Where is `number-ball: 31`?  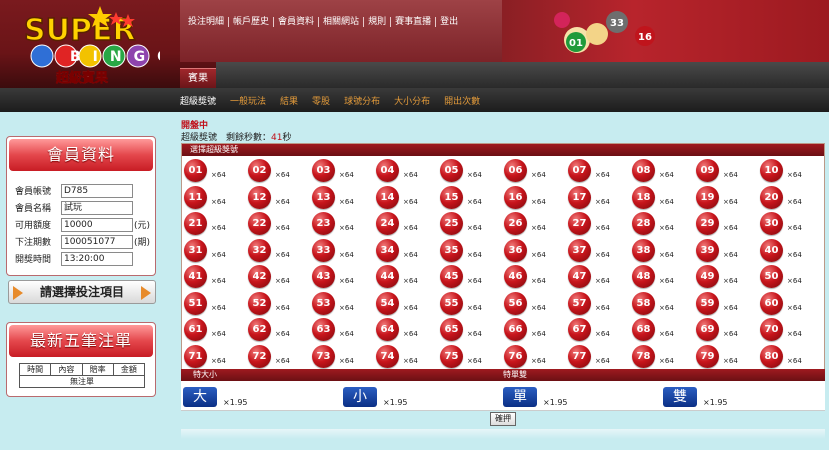 number-ball: 31 is located at coordinates (195, 250).